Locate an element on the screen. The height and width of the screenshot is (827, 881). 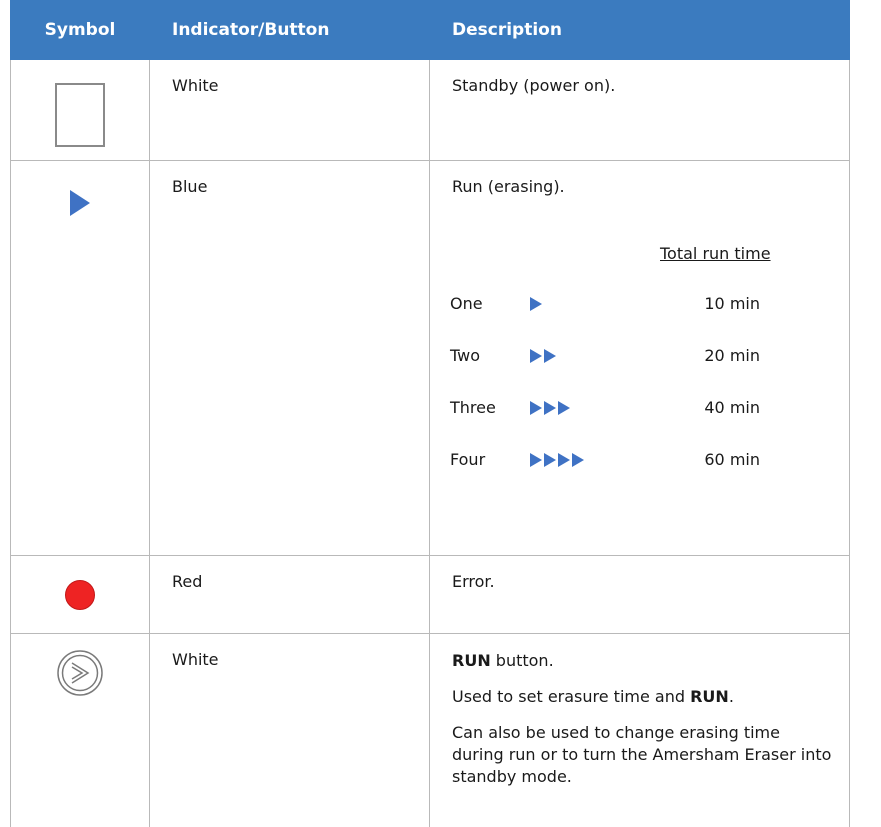
run-level-label: Four is located at coordinates (468, 459).